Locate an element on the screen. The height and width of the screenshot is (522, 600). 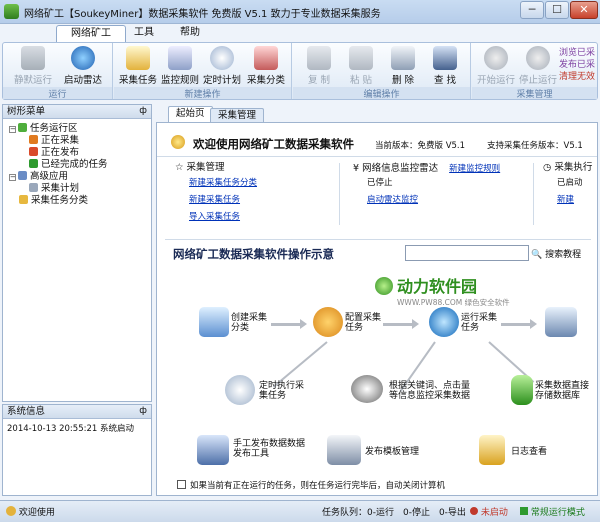
find-button: 查 找 is located at coordinates (445, 66).